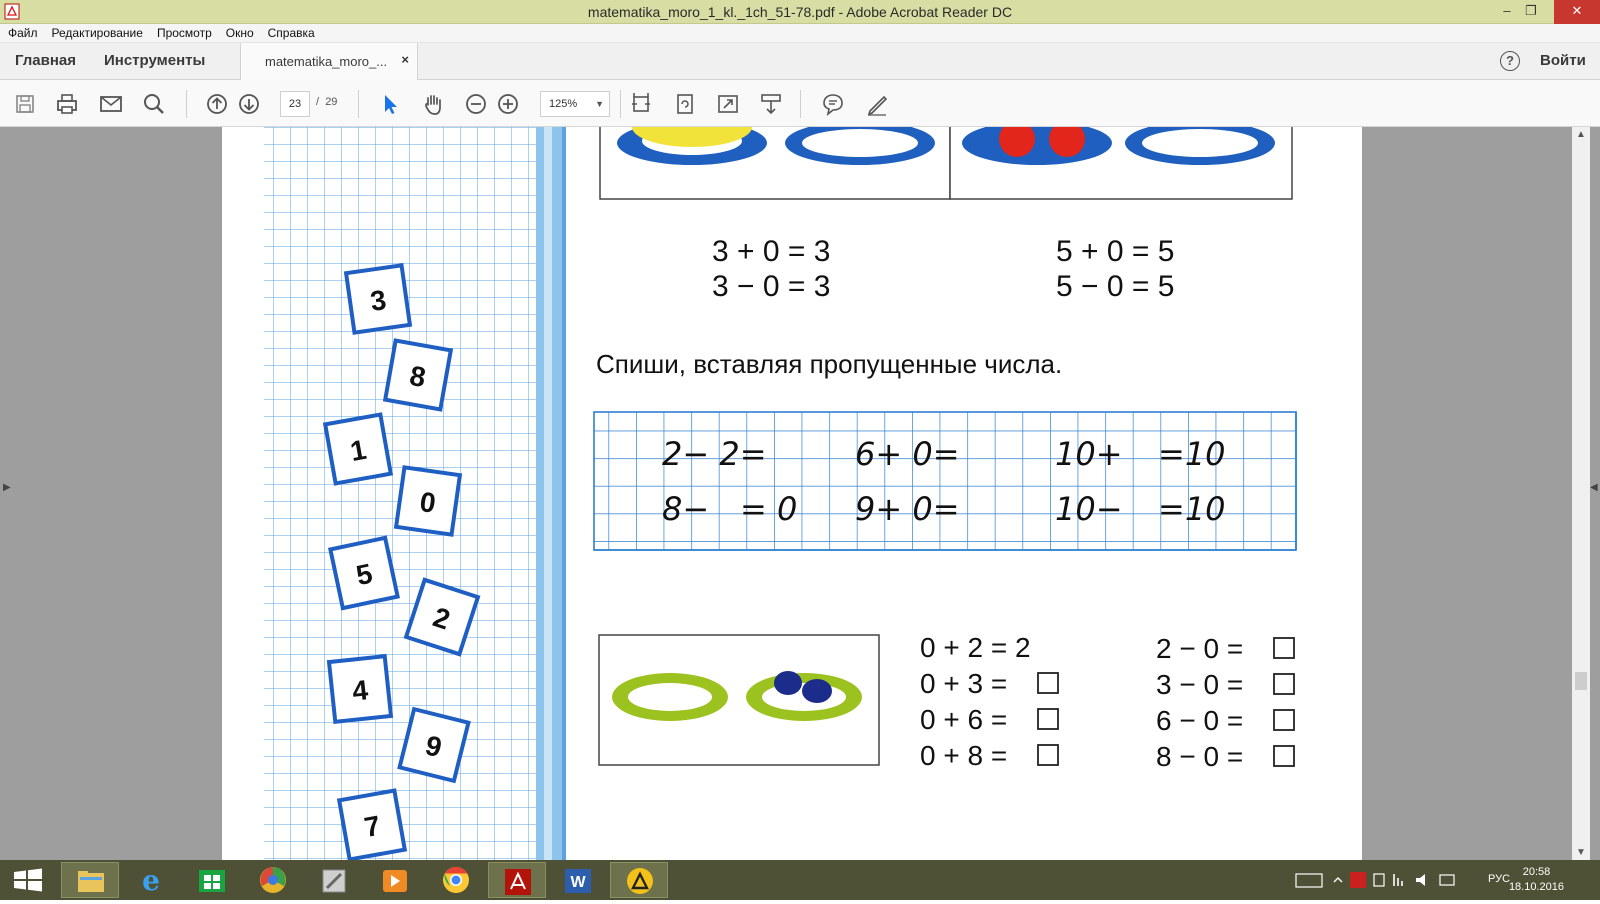  What do you see at coordinates (1581, 493) in the screenshot?
I see `vertical-scrollbar: ▲ ▼` at bounding box center [1581, 493].